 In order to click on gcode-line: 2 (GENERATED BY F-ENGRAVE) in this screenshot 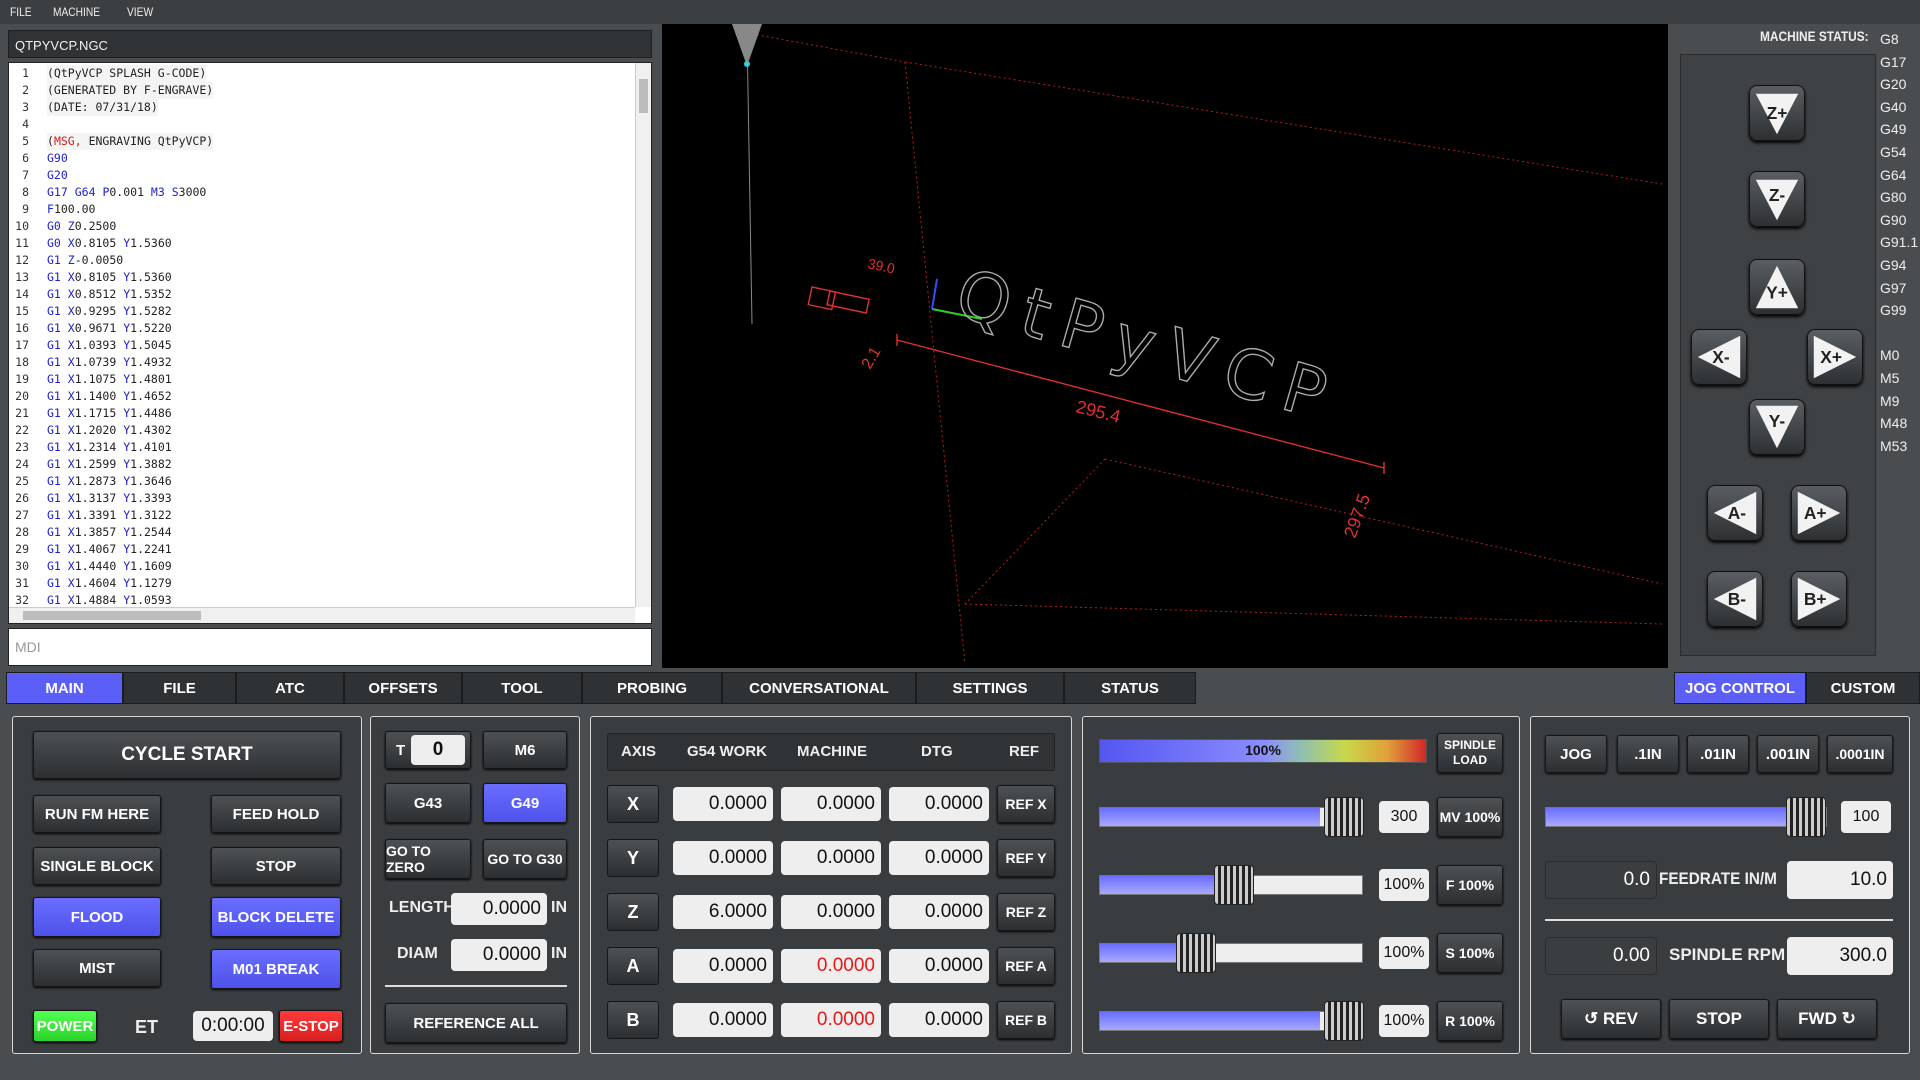, I will do `click(322, 90)`.